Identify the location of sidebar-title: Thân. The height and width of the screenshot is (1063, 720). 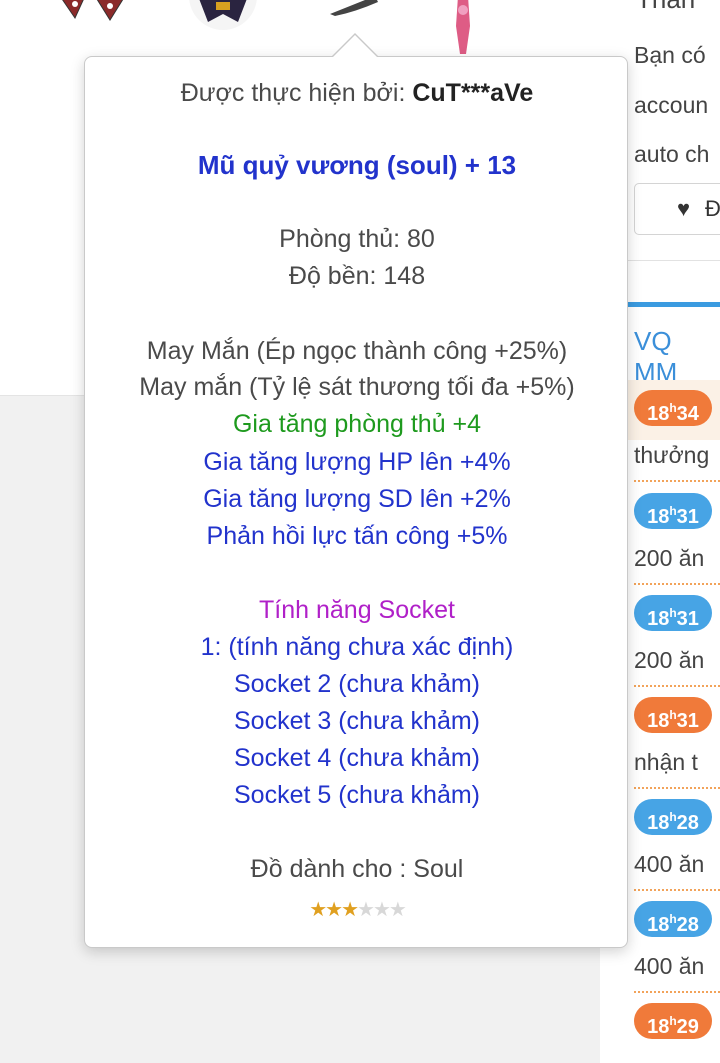
(665, 7).